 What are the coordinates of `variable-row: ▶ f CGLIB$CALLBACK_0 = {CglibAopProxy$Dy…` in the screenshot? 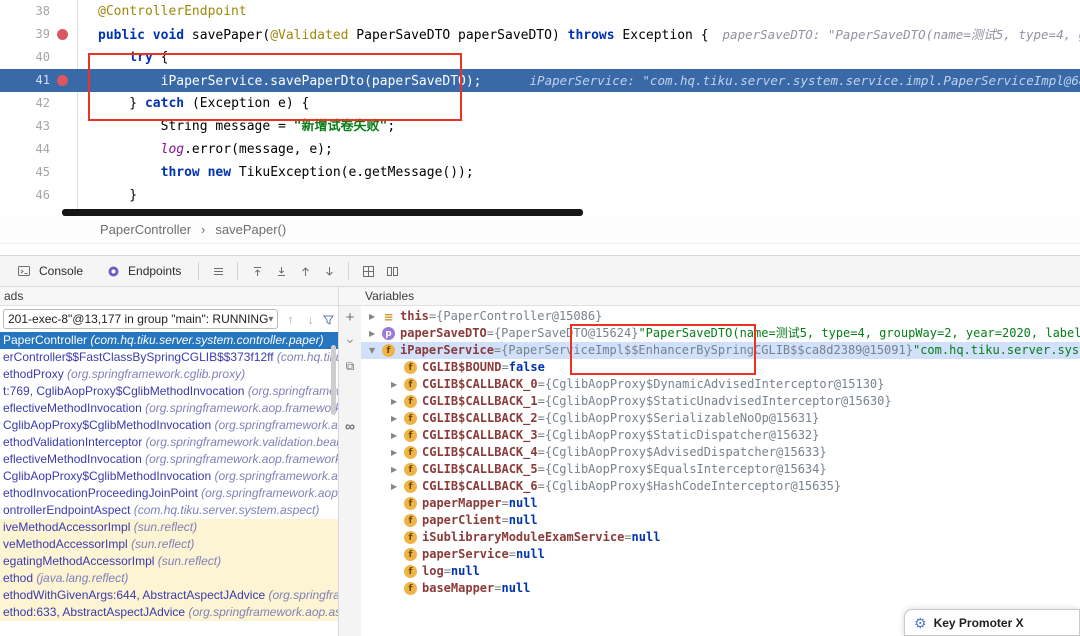 It's located at (720, 384).